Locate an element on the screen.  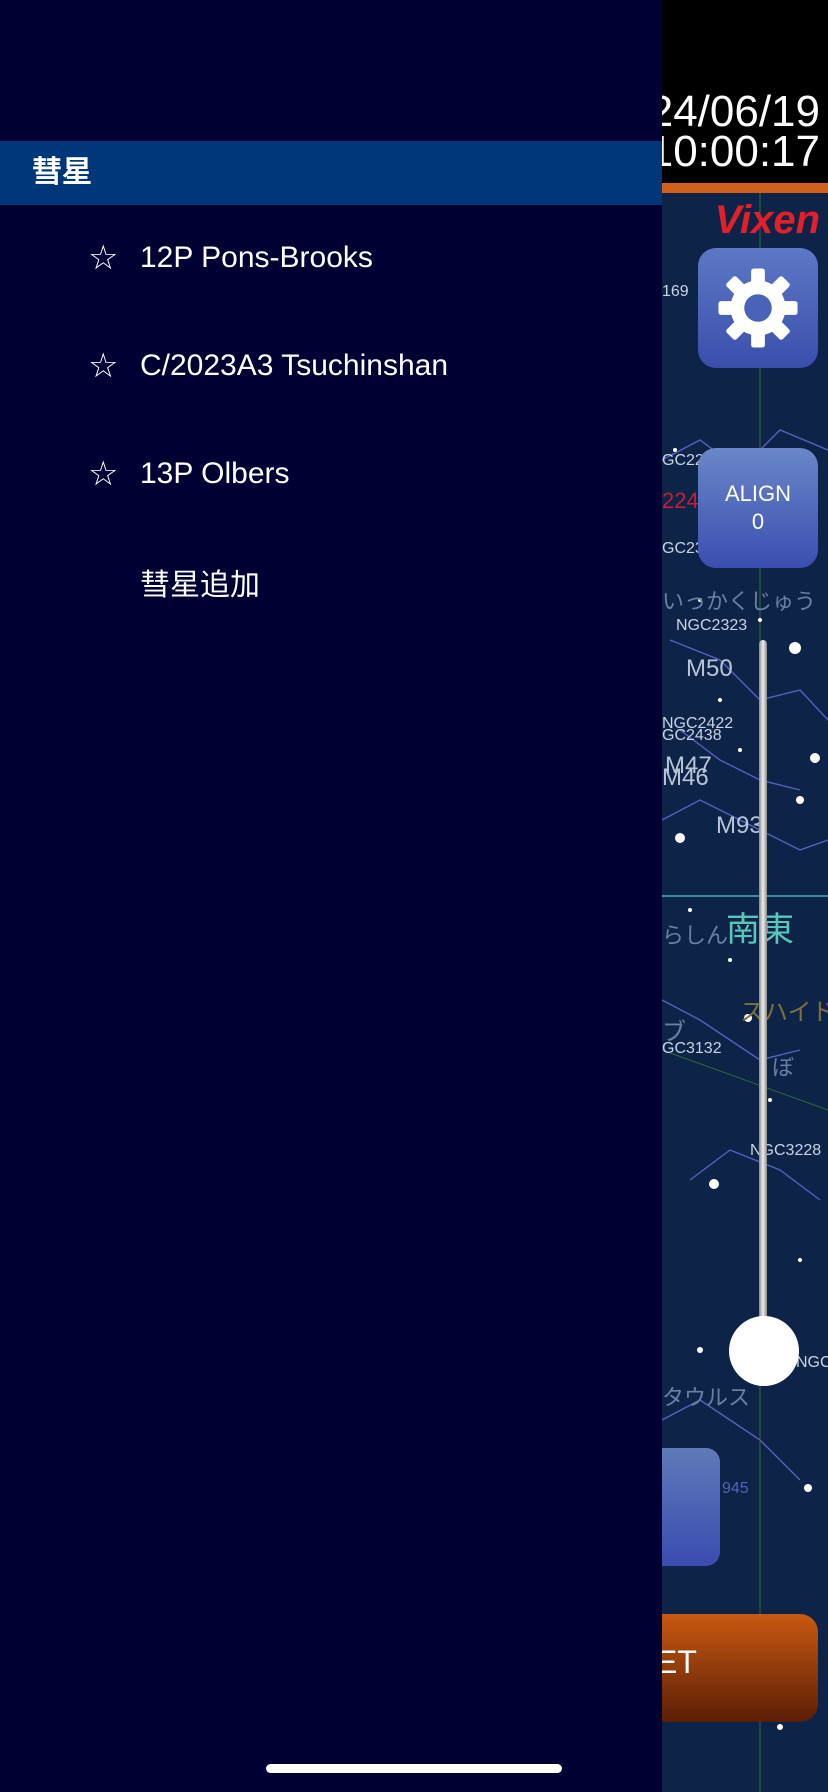
align-button: ALIGN 0 is located at coordinates (758, 508).